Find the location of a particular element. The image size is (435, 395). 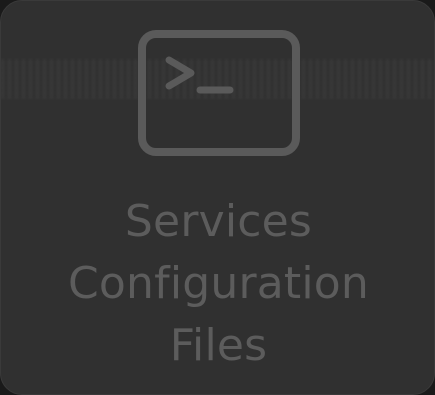

tile-label-line-2: Configuration is located at coordinates (218, 283).